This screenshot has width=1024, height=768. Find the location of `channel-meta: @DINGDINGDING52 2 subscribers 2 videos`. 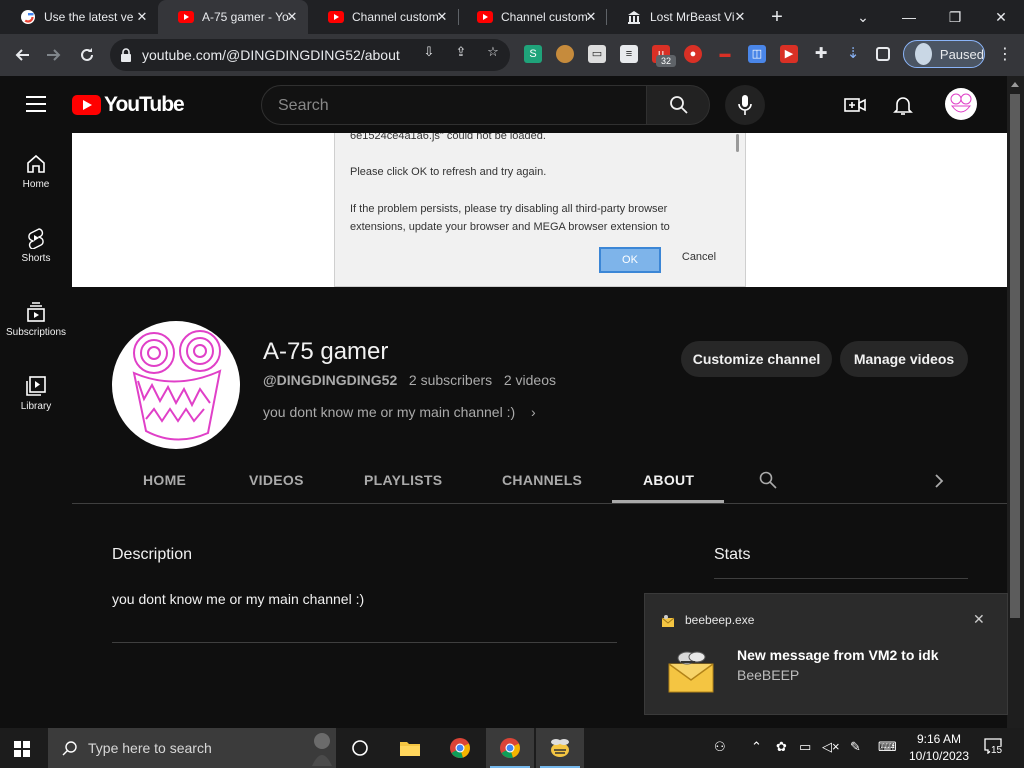

channel-meta: @DINGDINGDING52 2 subscribers 2 videos is located at coordinates (409, 380).